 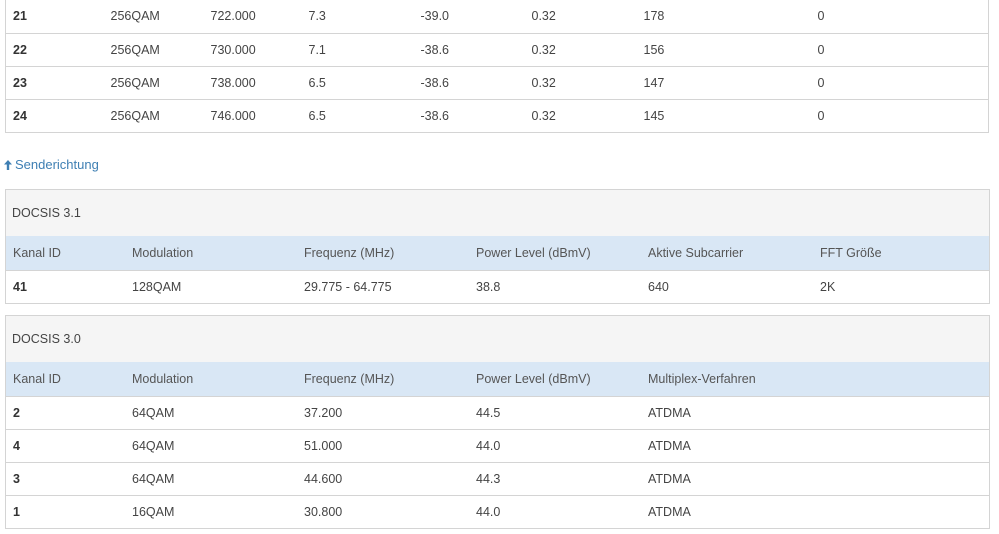 What do you see at coordinates (259, 83) in the screenshot?
I see `frequency-cell: 738.000` at bounding box center [259, 83].